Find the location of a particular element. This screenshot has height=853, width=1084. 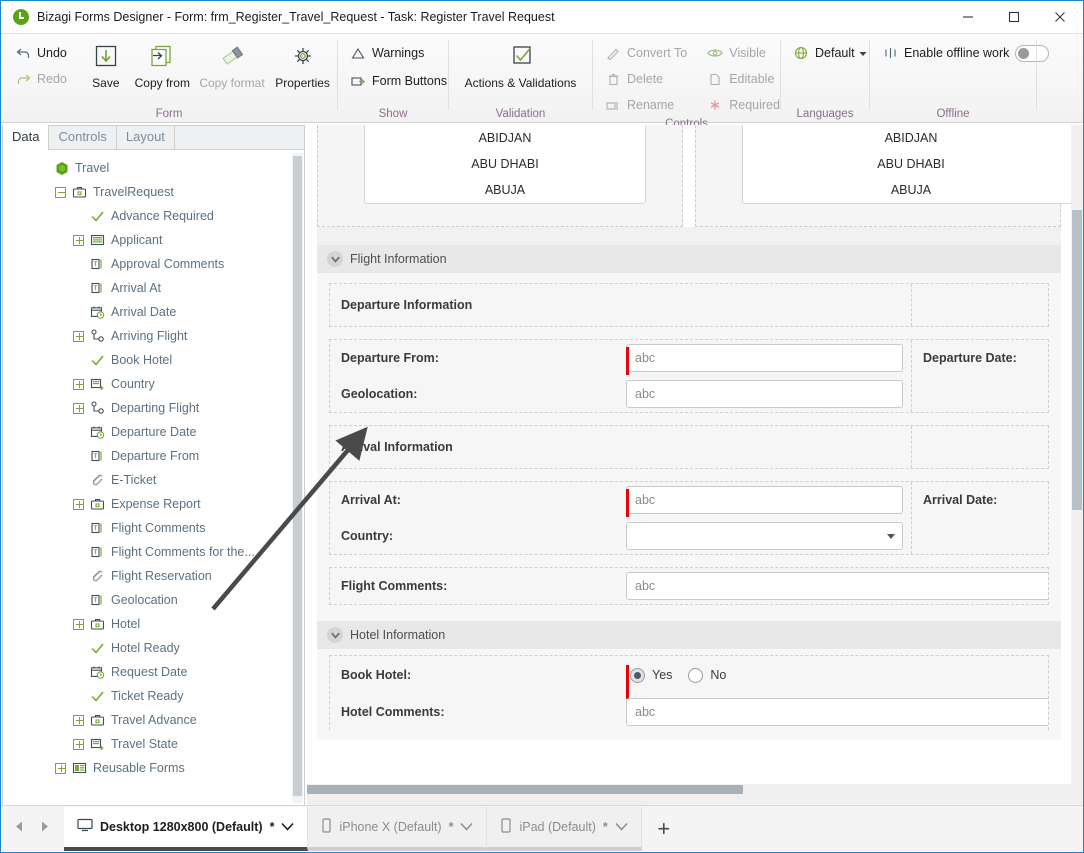

tree-scrollbar-thumb is located at coordinates (297, 476).